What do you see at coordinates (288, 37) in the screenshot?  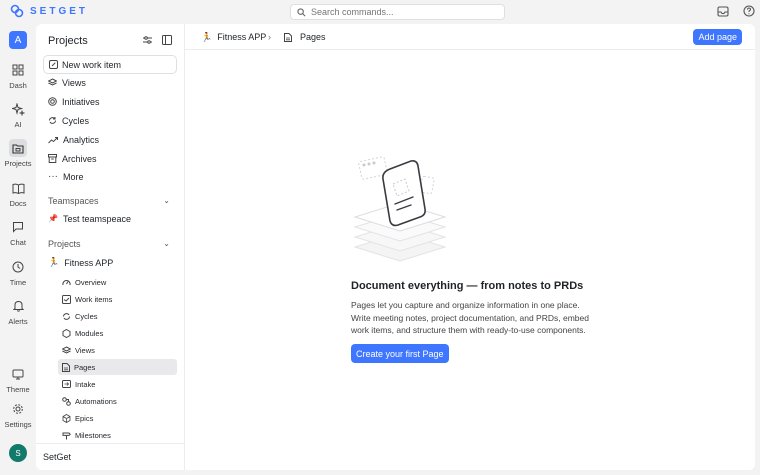 I see `page-icon` at bounding box center [288, 37].